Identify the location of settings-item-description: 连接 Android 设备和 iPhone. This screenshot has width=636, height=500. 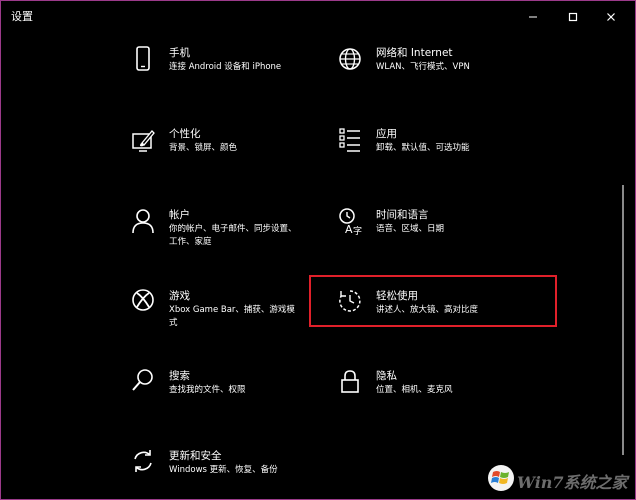
(225, 67).